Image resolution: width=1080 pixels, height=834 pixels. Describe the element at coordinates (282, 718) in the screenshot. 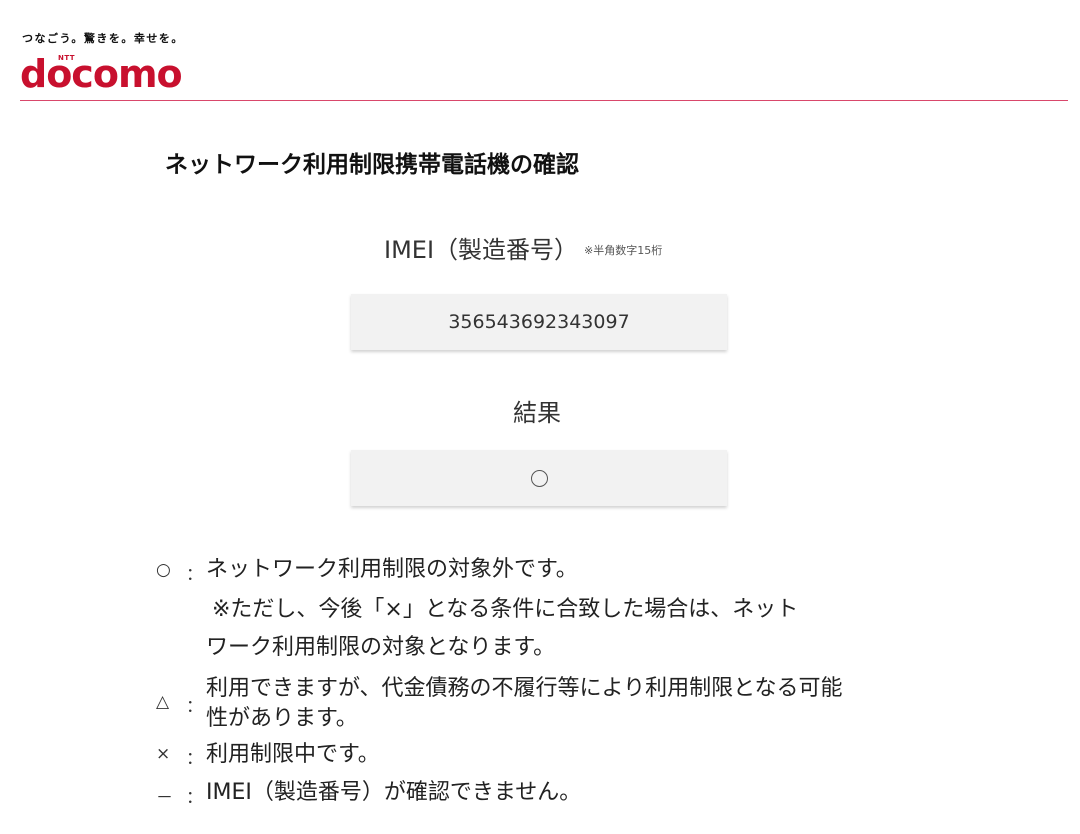

I see `legend-text-triangle-line2: 性があります。` at that location.